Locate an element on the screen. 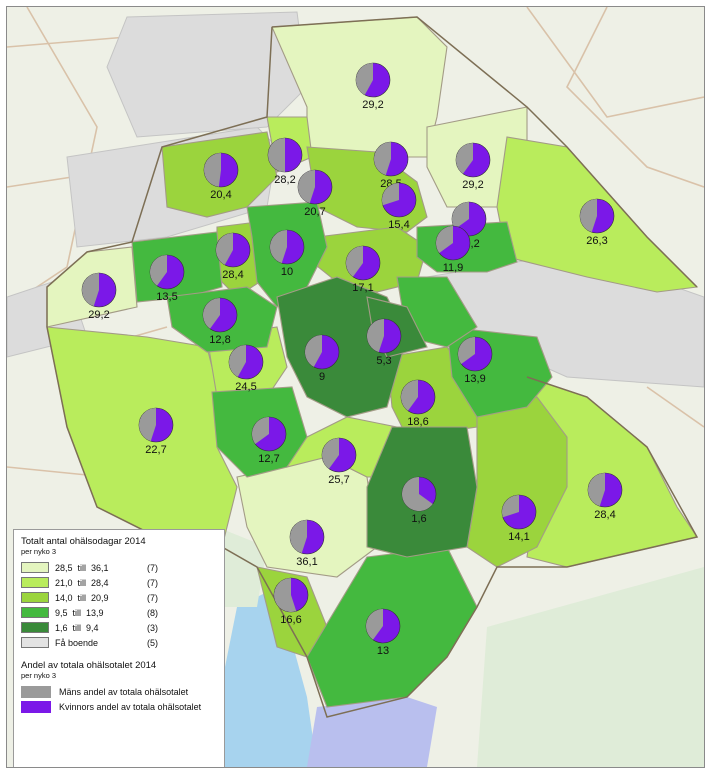 This screenshot has width=711, height=776. legend-class-label: Få boende is located at coordinates (77, 642).